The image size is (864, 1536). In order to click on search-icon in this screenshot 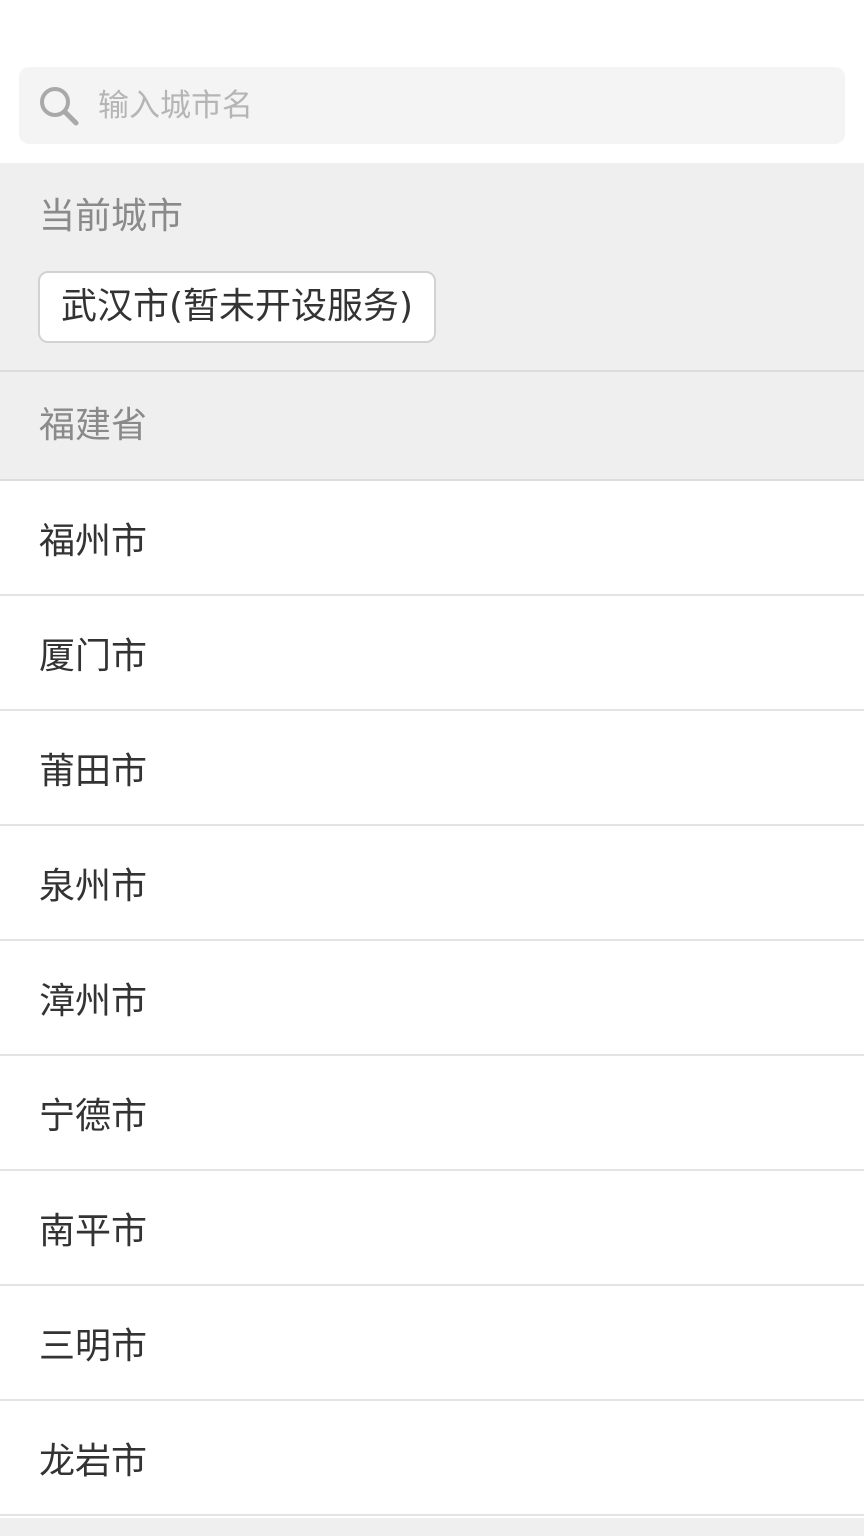, I will do `click(59, 106)`.